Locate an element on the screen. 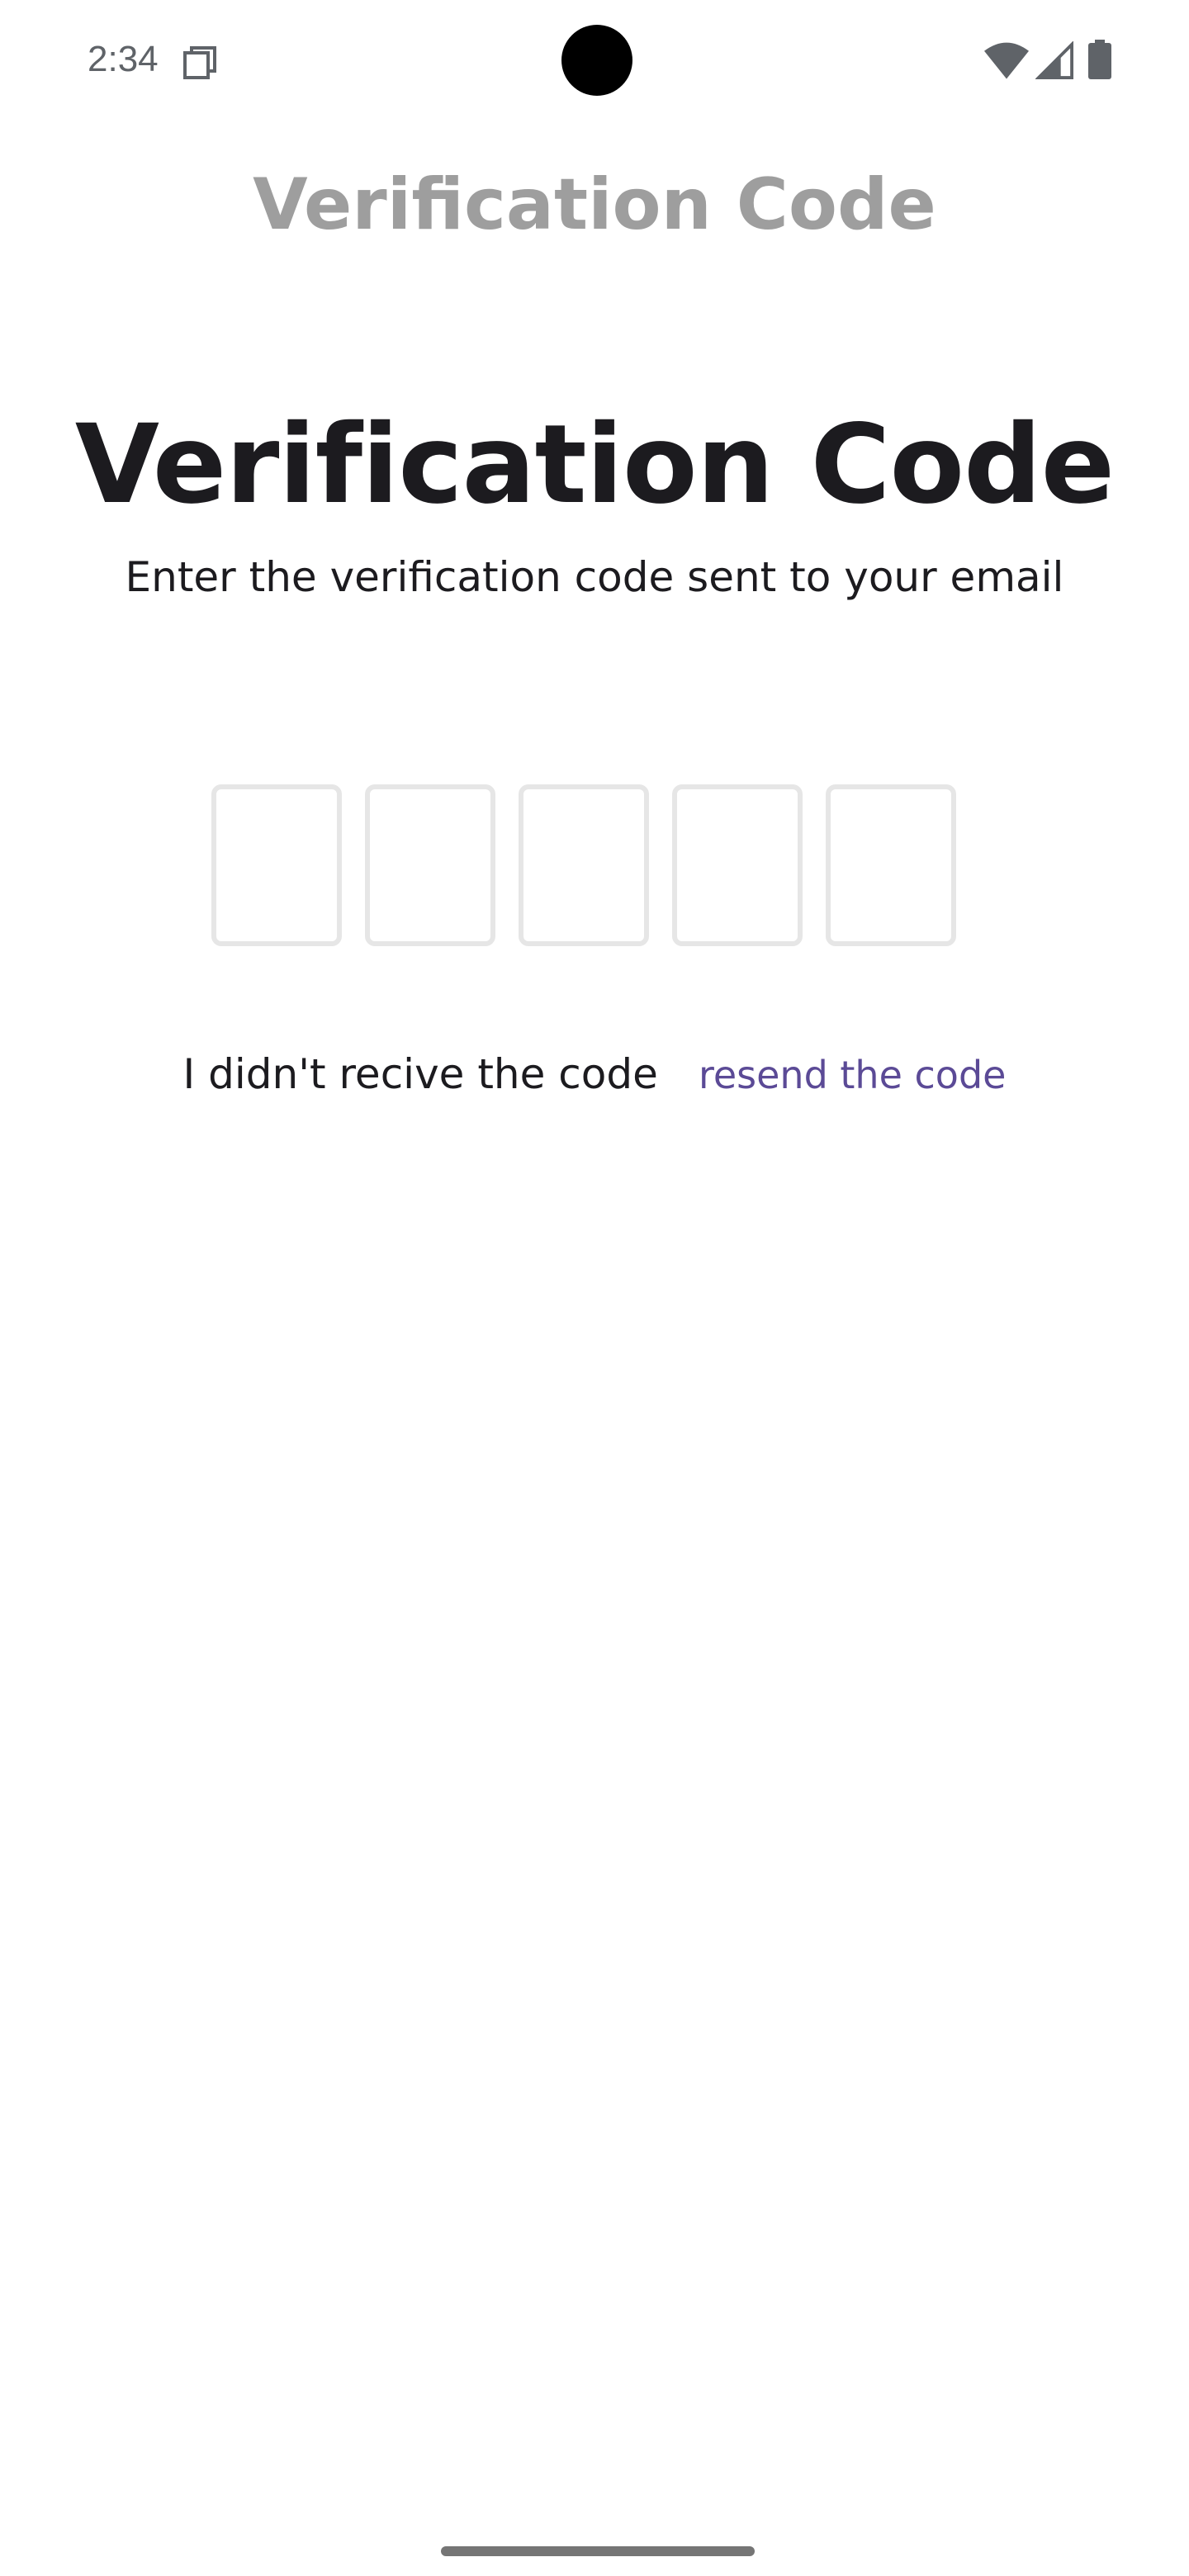 This screenshot has height=2576, width=1189. code-input-row is located at coordinates (583, 865).